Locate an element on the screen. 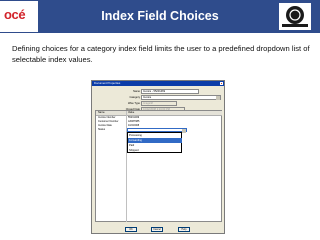 This screenshot has width=320, height=240. header-bar: océ Index Field Choices is located at coordinates (160, 16).